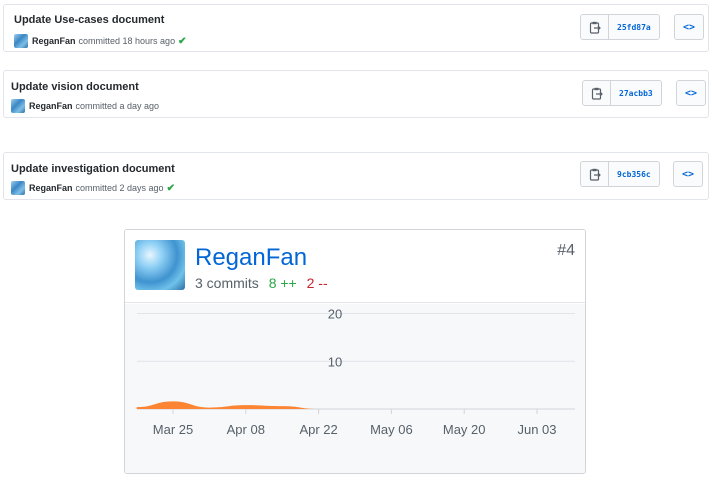  I want to click on commit-meta: ReganFan committed a day ago, so click(85, 106).